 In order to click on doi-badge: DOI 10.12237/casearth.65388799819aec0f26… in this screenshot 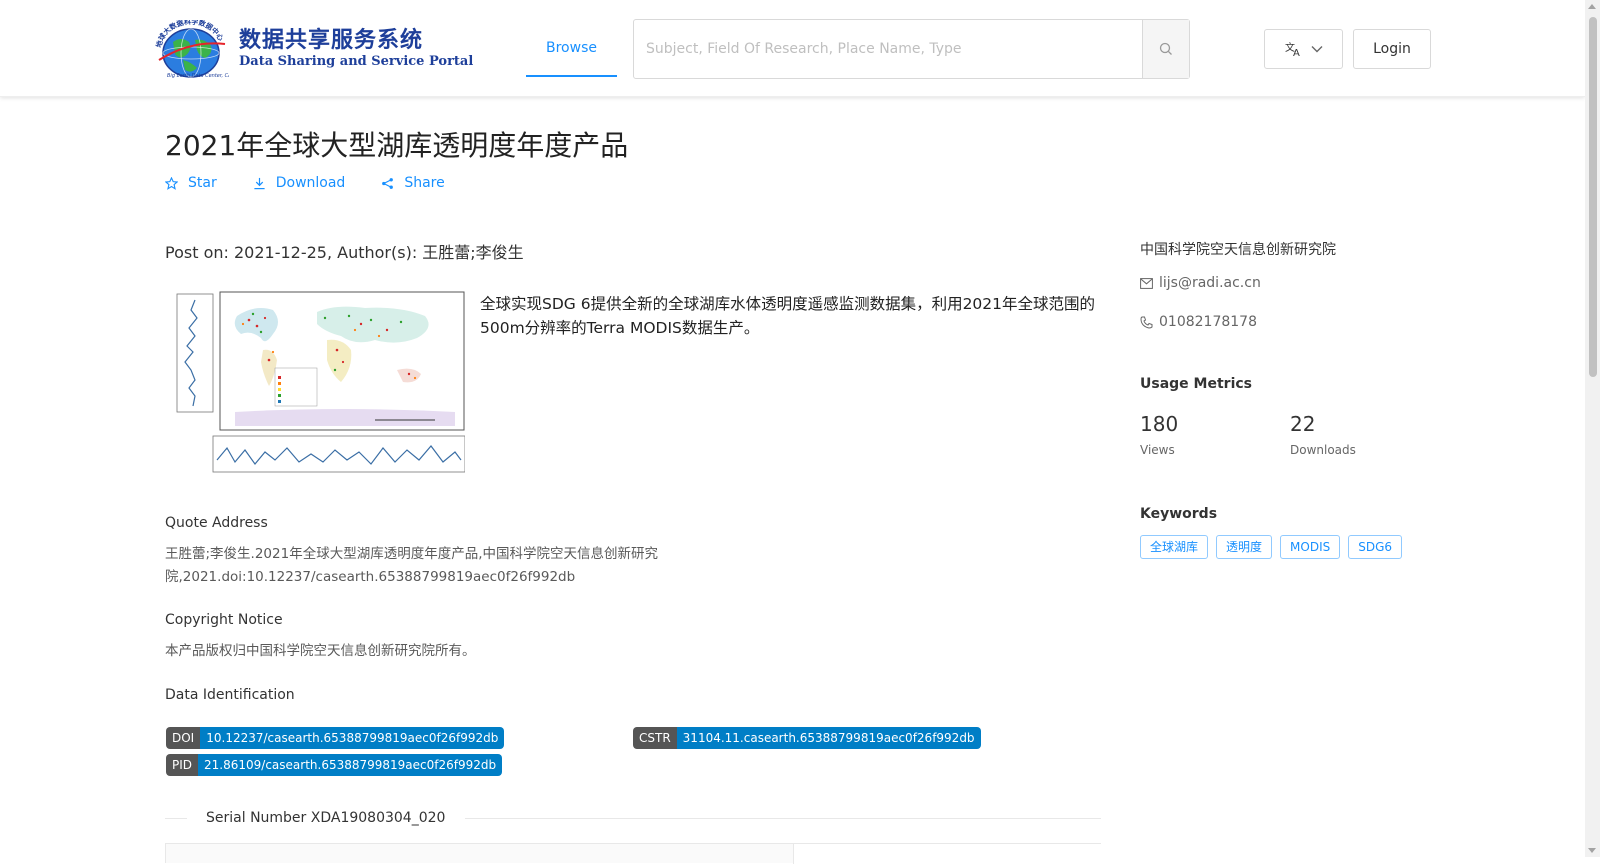, I will do `click(335, 738)`.